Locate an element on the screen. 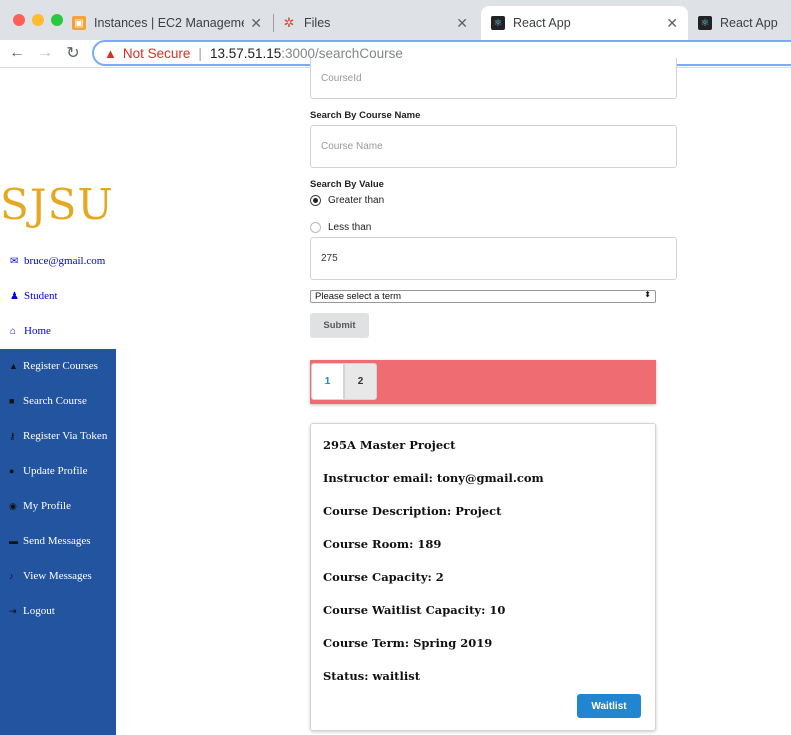 This screenshot has height=735, width=791. home-label: Home is located at coordinates (37, 331).